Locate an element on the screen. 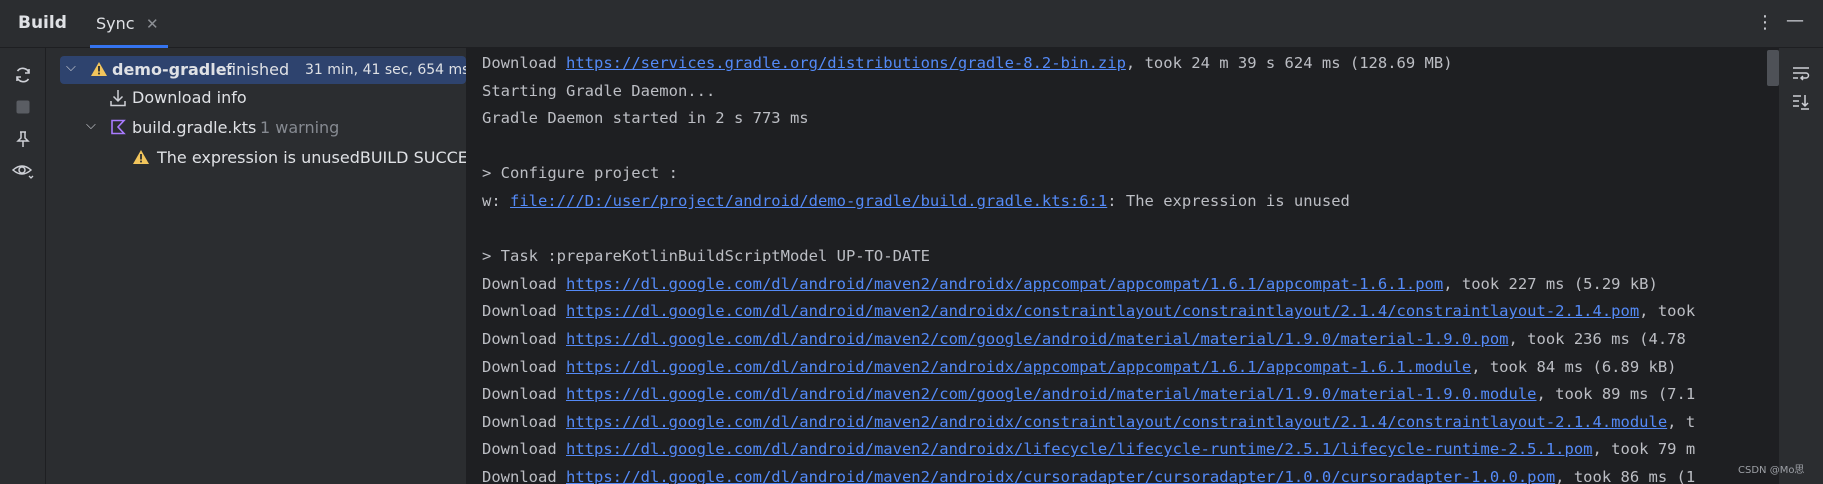  watermark: CSDN @Mo思 is located at coordinates (1771, 470).